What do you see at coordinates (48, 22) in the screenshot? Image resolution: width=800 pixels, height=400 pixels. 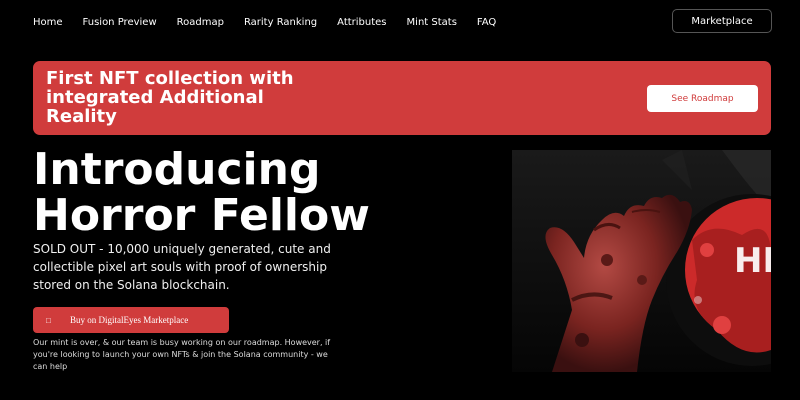 I see `nav-home: Home` at bounding box center [48, 22].